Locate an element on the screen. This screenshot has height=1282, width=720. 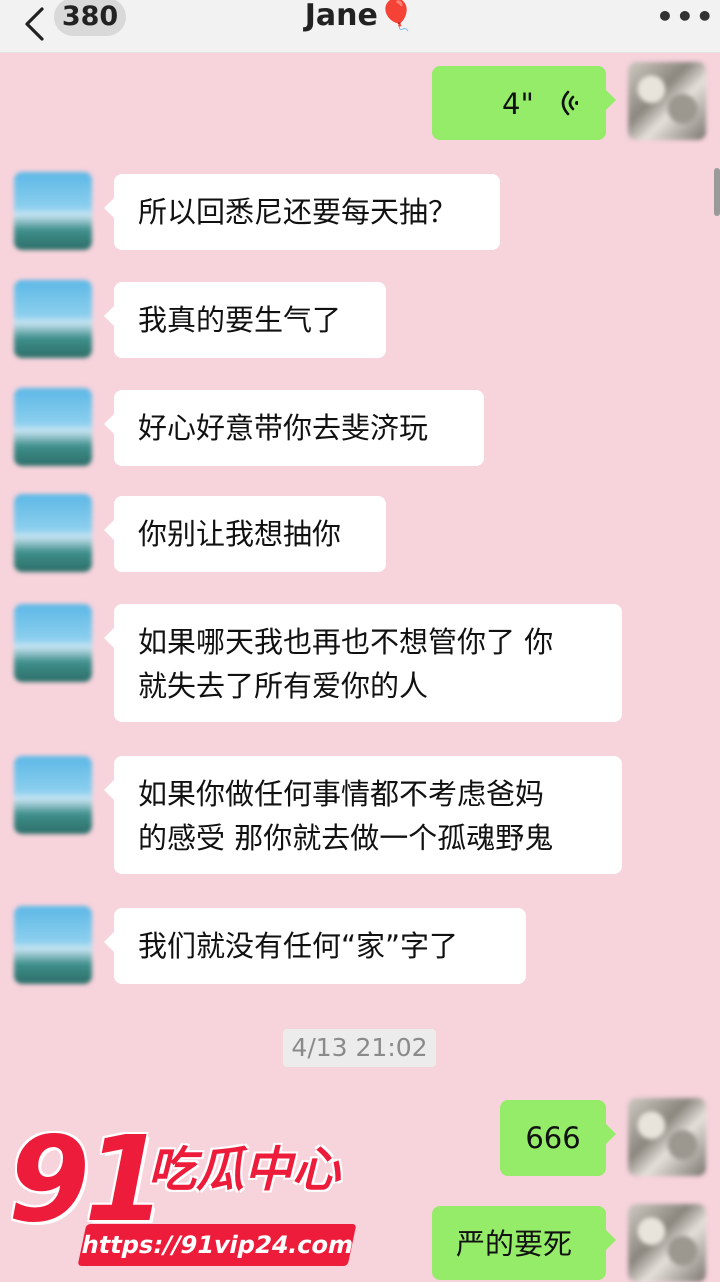
message-bubble: 我们就没有任何“家”字了 is located at coordinates (315, 946).